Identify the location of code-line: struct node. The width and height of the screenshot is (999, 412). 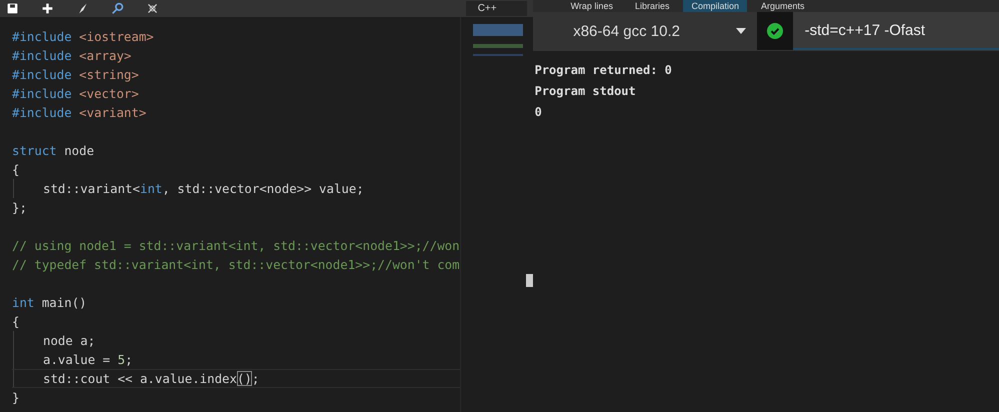
(53, 151).